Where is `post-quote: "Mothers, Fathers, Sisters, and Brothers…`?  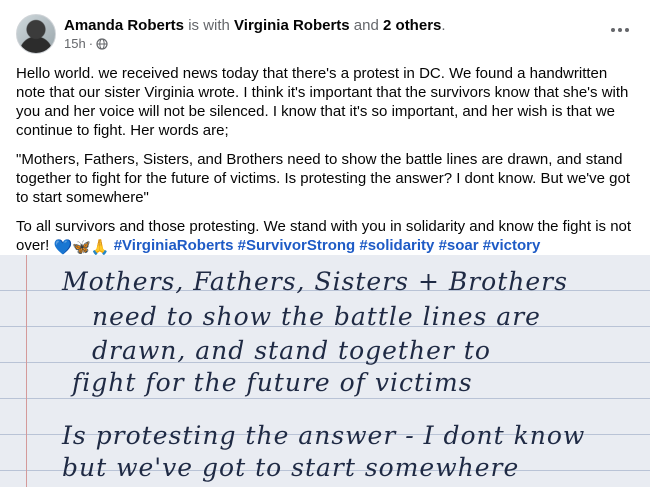 post-quote: "Mothers, Fathers, Sisters, and Brothers… is located at coordinates (323, 178).